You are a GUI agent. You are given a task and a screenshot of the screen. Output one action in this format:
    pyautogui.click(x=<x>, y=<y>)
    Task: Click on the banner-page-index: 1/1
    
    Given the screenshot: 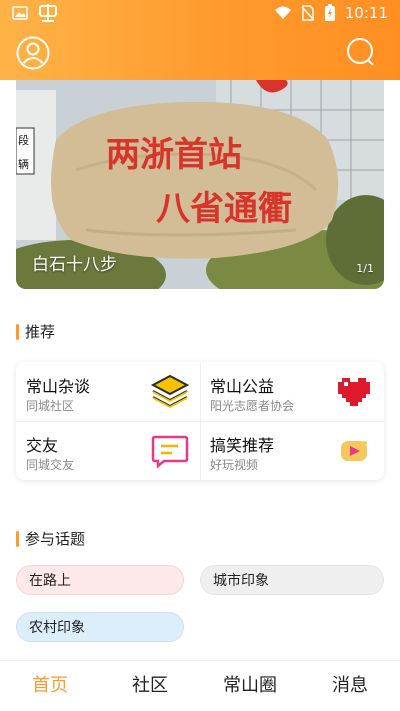 What is the action you would take?
    pyautogui.click(x=365, y=268)
    